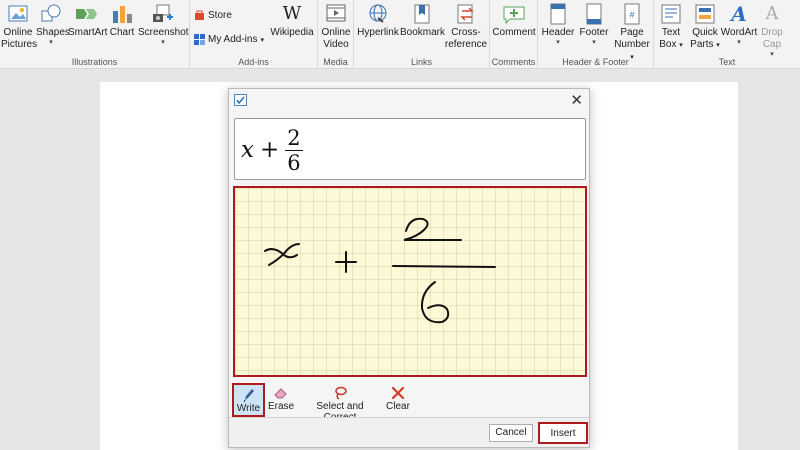 The image size is (800, 450). What do you see at coordinates (398, 393) in the screenshot?
I see `clear-icon` at bounding box center [398, 393].